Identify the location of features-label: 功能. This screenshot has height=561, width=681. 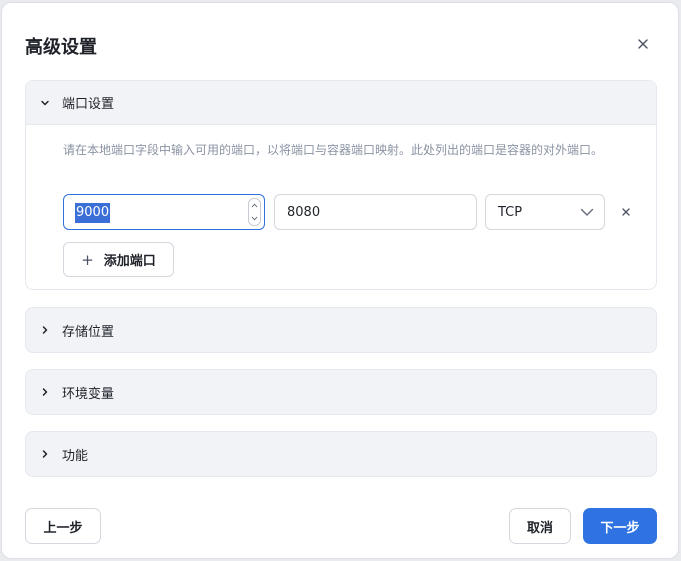
(75, 456).